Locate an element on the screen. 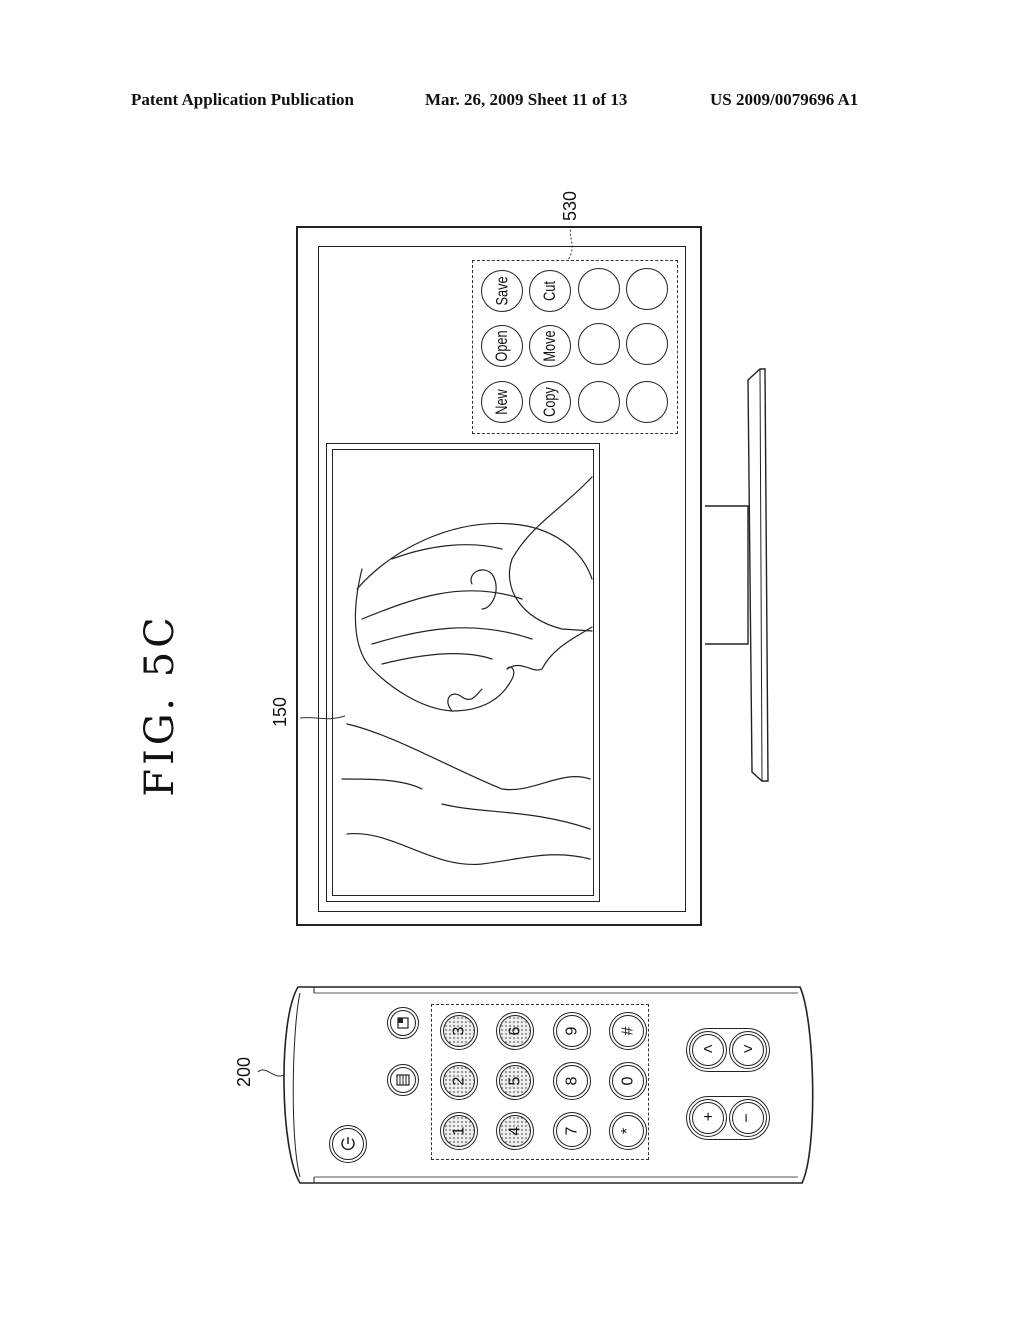 This screenshot has width=1024, height=1320. shoulder-line is located at coordinates (550, 554).